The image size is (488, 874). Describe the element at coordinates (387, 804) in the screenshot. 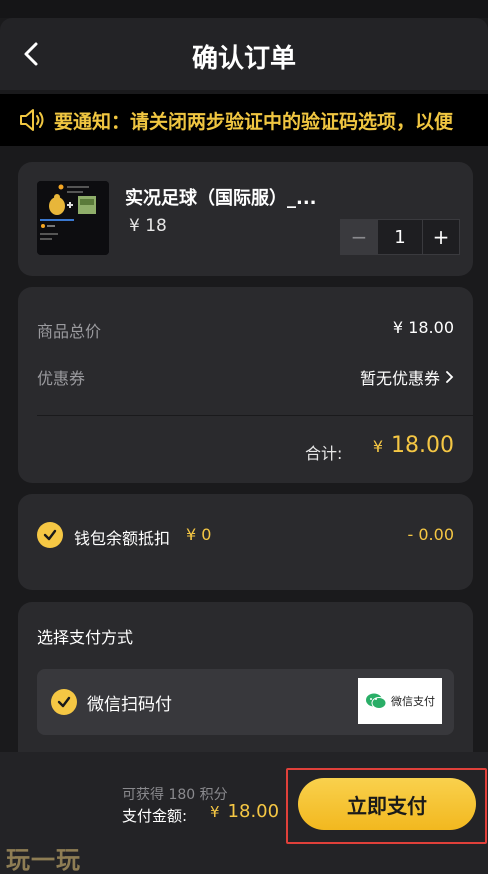

I see `pay-now-button: 立即支付` at that location.